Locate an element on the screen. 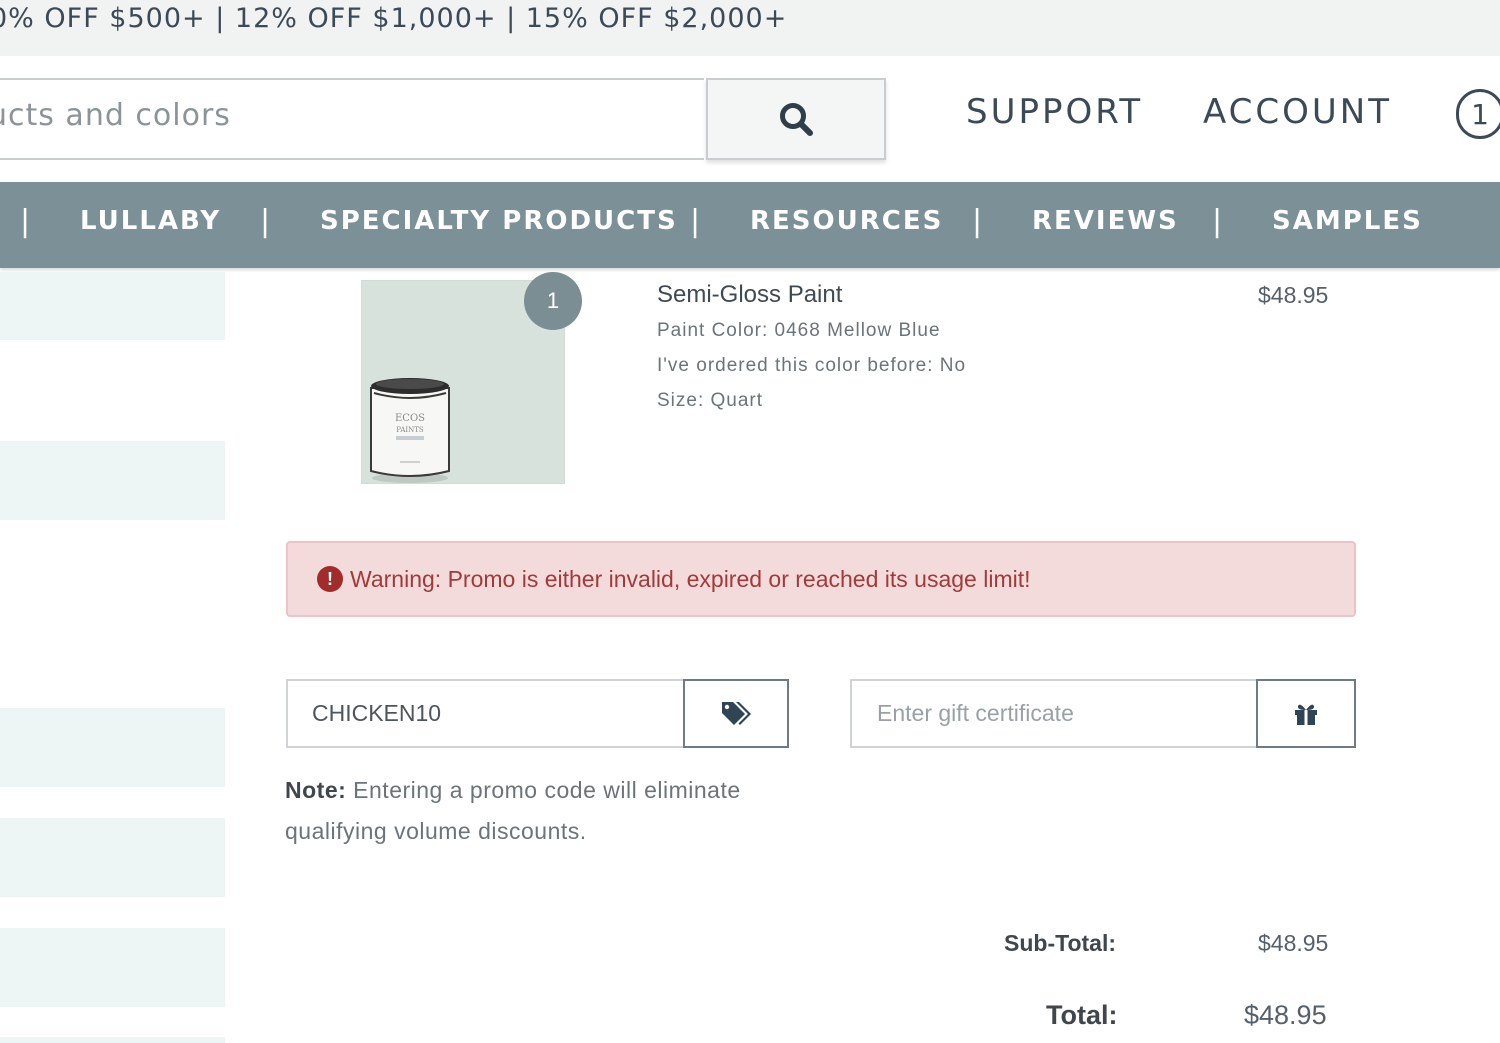  apply-promo-button is located at coordinates (736, 713).